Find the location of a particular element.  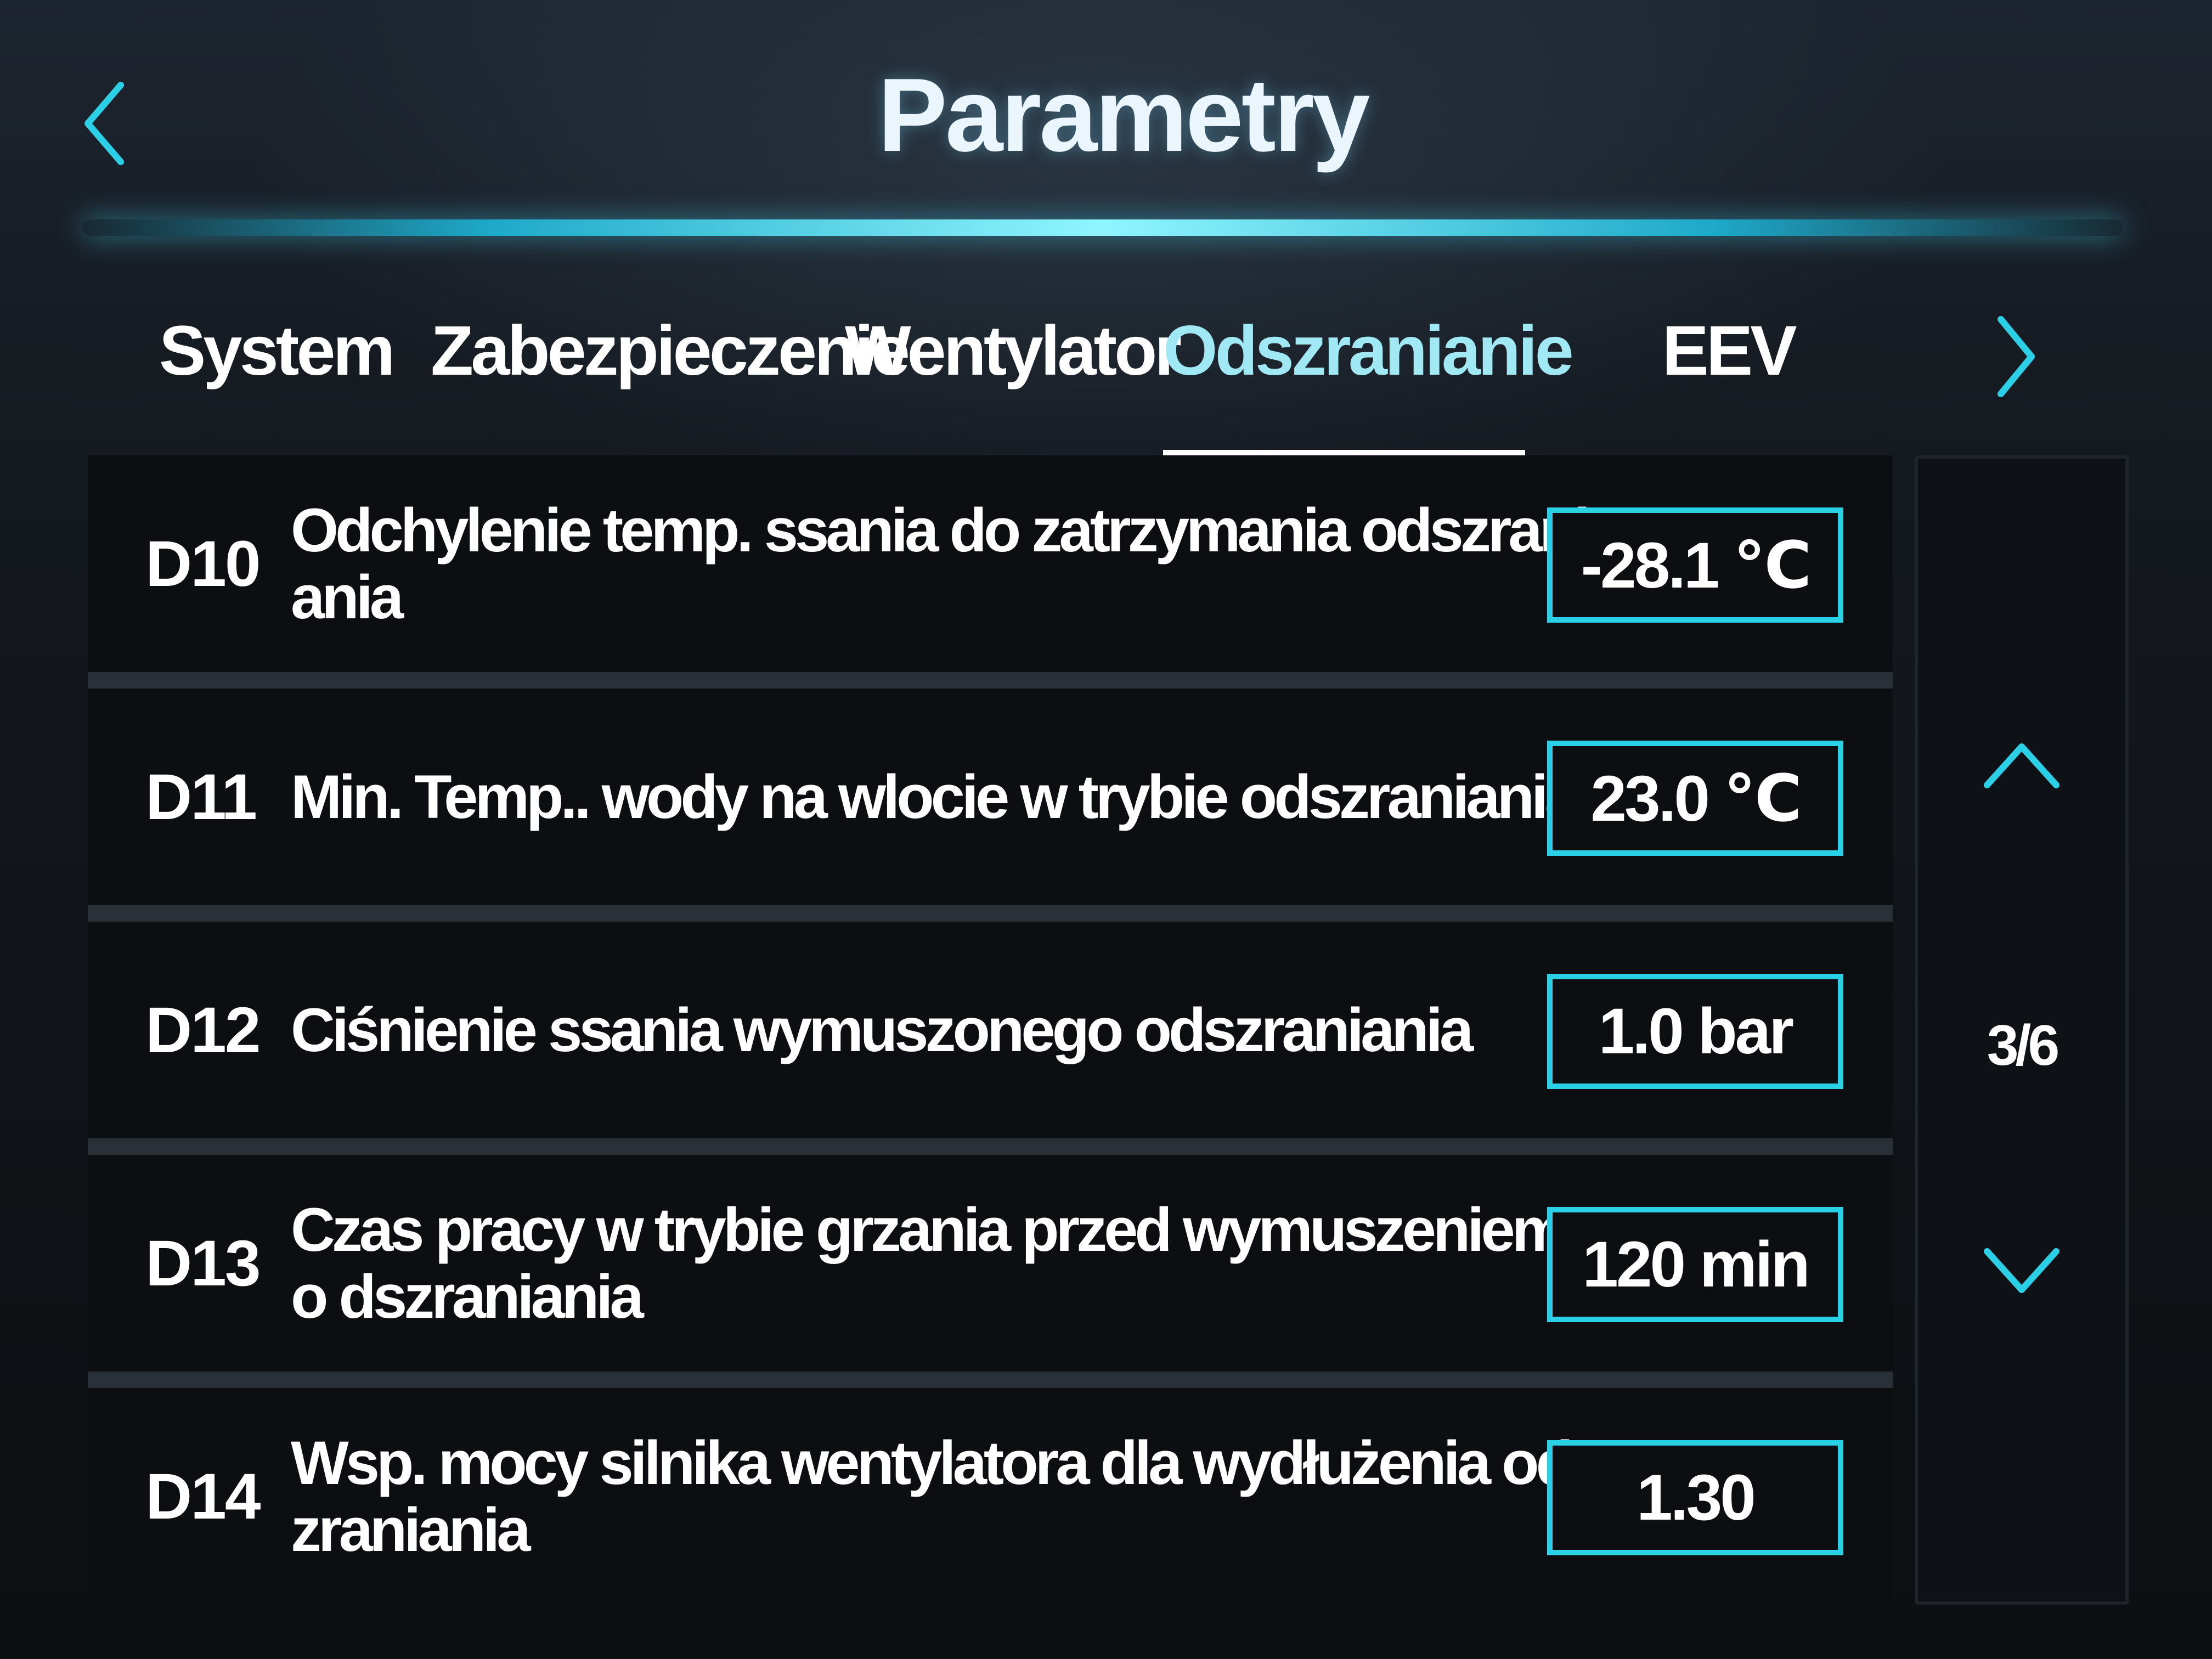

scroll-down-button is located at coordinates (2022, 1270).